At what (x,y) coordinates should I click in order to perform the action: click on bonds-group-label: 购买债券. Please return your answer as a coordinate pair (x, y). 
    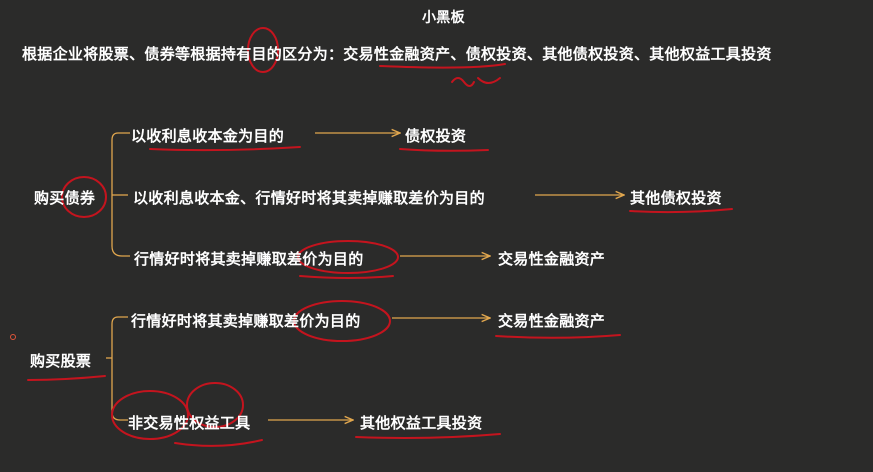
    Looking at the image, I should click on (65, 198).